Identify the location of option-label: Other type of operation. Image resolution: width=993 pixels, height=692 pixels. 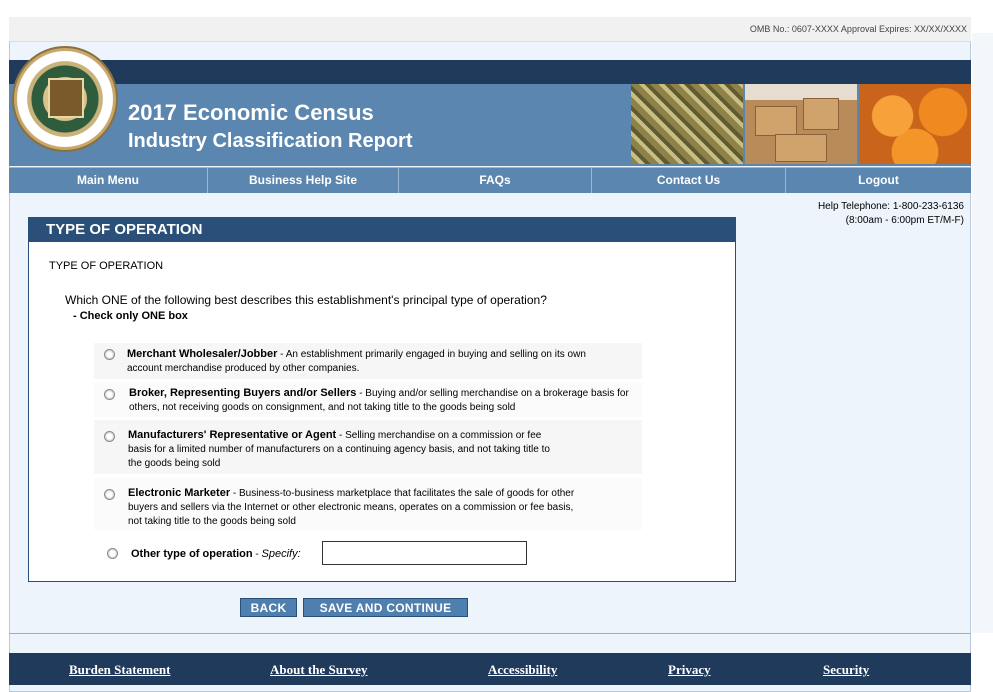
(192, 554).